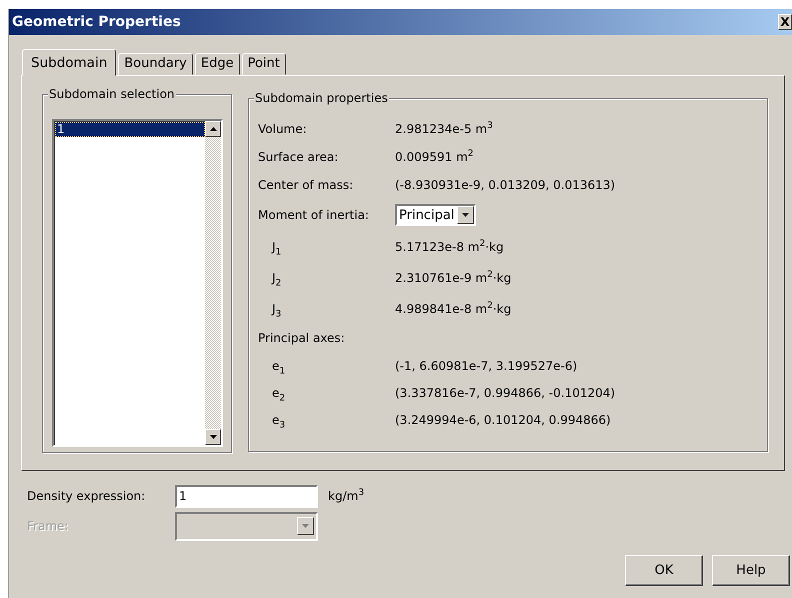  Describe the element at coordinates (503, 419) in the screenshot. I see `property-value: (3.249994e-6, 0.101204, 0.994866)` at that location.